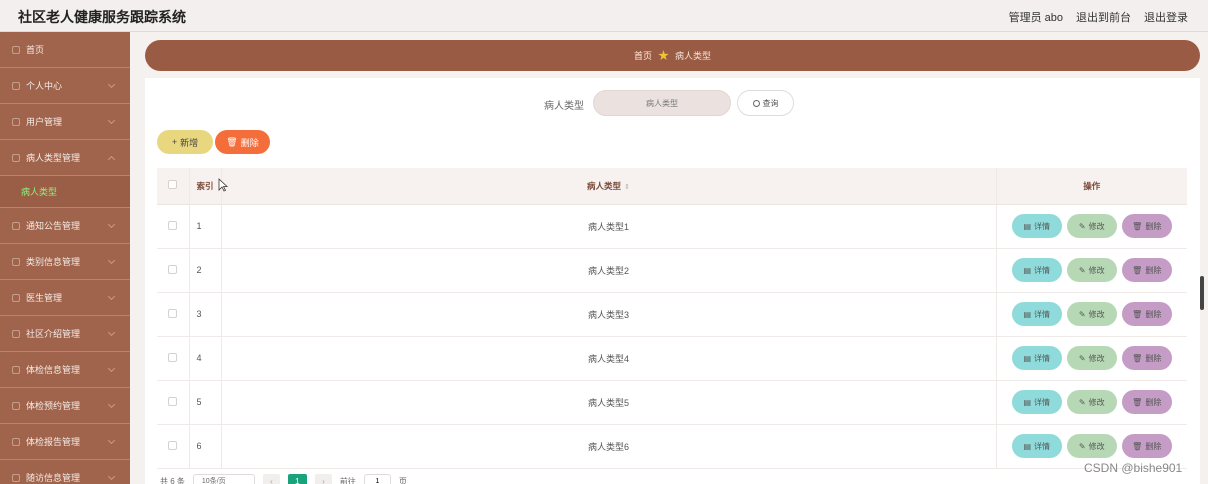 Image resolution: width=1208 pixels, height=484 pixels. Describe the element at coordinates (564, 106) in the screenshot. I see `search-label: 病人类型` at that location.